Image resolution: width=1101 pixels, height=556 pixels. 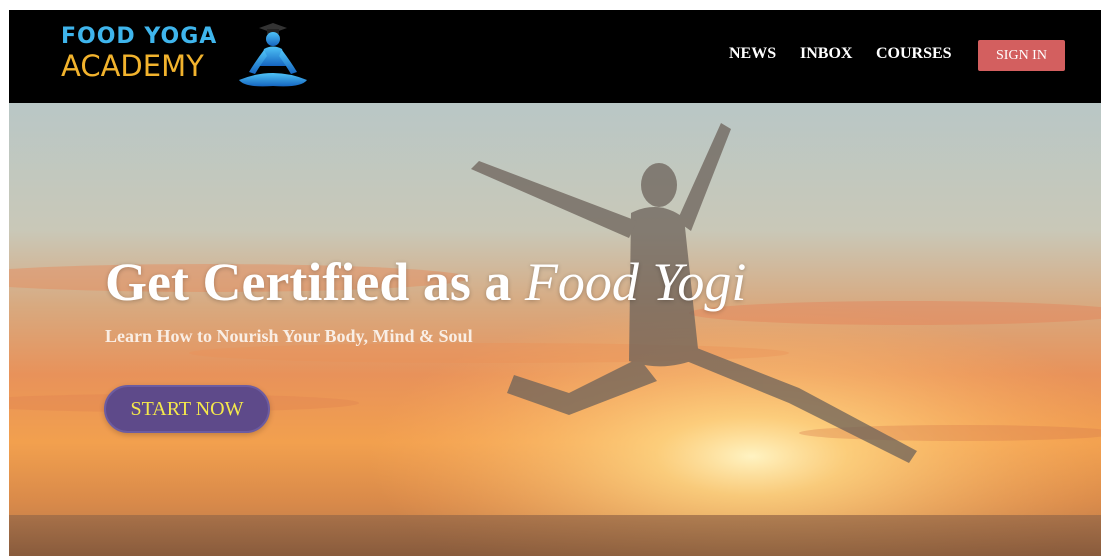 I want to click on start-now-button: START NOW, so click(x=187, y=409).